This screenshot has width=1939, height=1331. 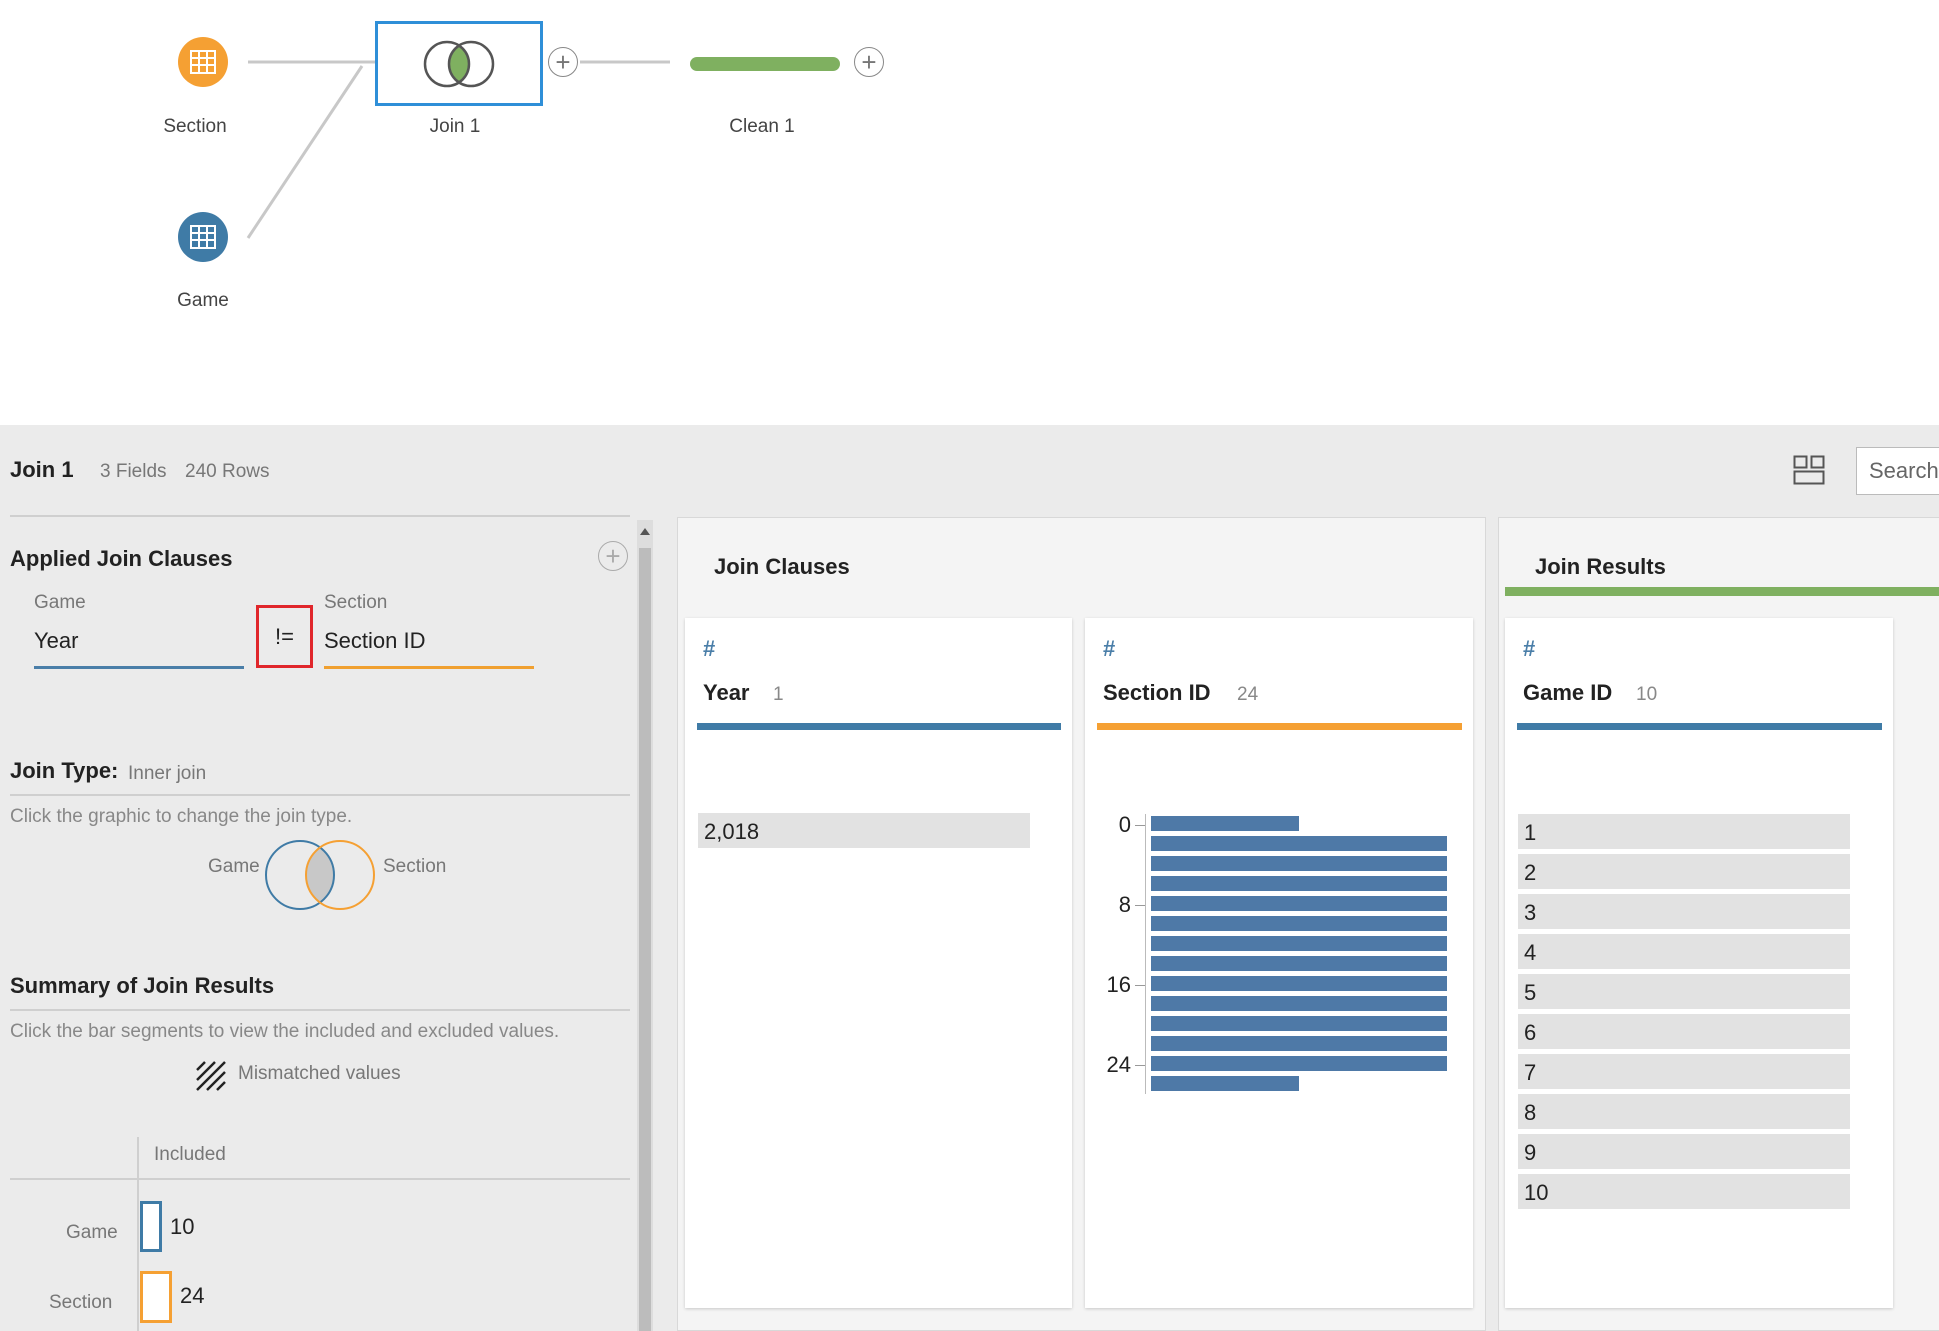 What do you see at coordinates (1684, 911) in the screenshot?
I see `value-row: 3` at bounding box center [1684, 911].